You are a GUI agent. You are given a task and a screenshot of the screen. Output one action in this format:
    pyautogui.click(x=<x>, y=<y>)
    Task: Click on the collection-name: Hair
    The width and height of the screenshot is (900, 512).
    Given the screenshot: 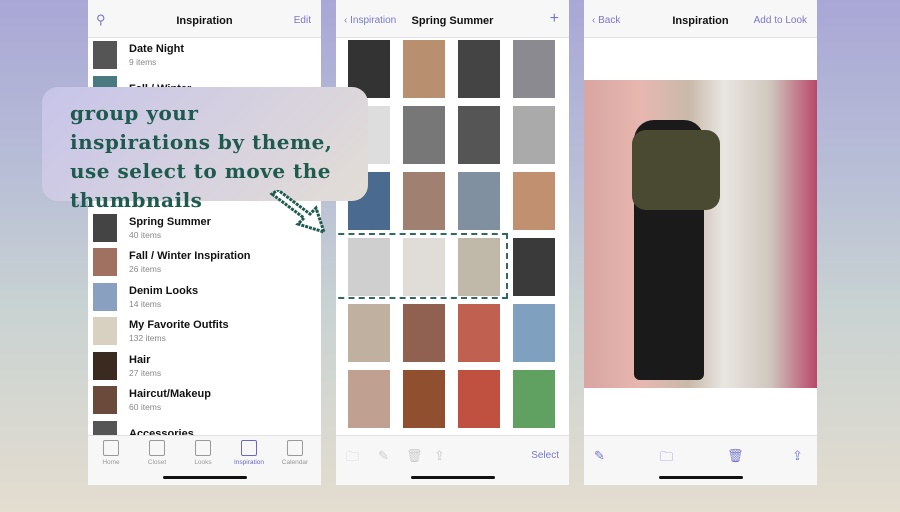 What is the action you would take?
    pyautogui.click(x=140, y=359)
    